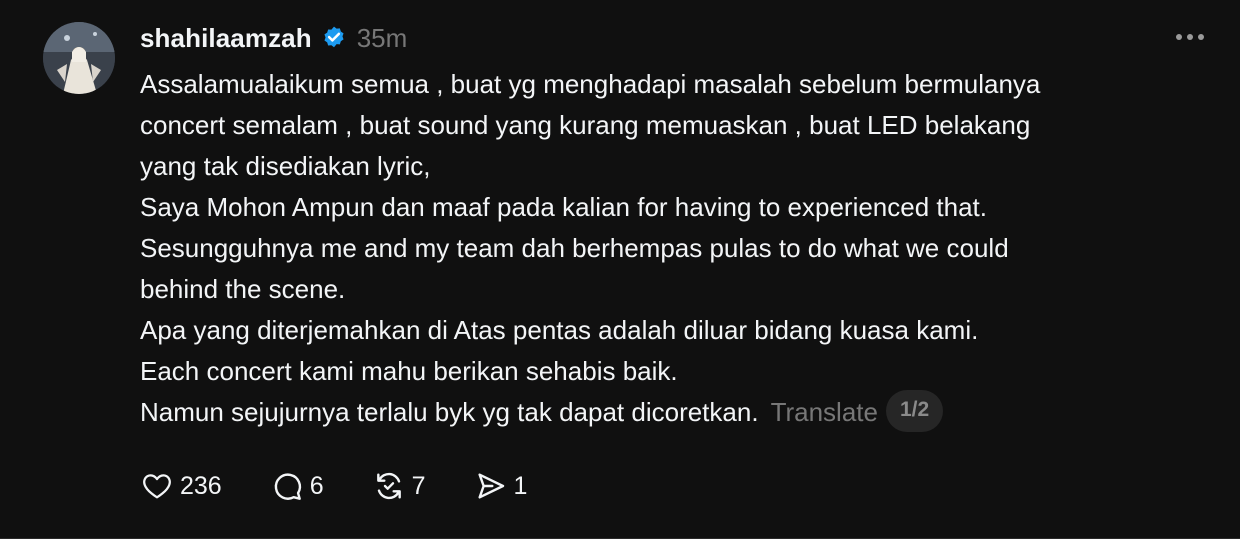 Image resolution: width=1240 pixels, height=539 pixels. What do you see at coordinates (357, 486) in the screenshot?
I see `action-bar: 236 6 7 1` at bounding box center [357, 486].